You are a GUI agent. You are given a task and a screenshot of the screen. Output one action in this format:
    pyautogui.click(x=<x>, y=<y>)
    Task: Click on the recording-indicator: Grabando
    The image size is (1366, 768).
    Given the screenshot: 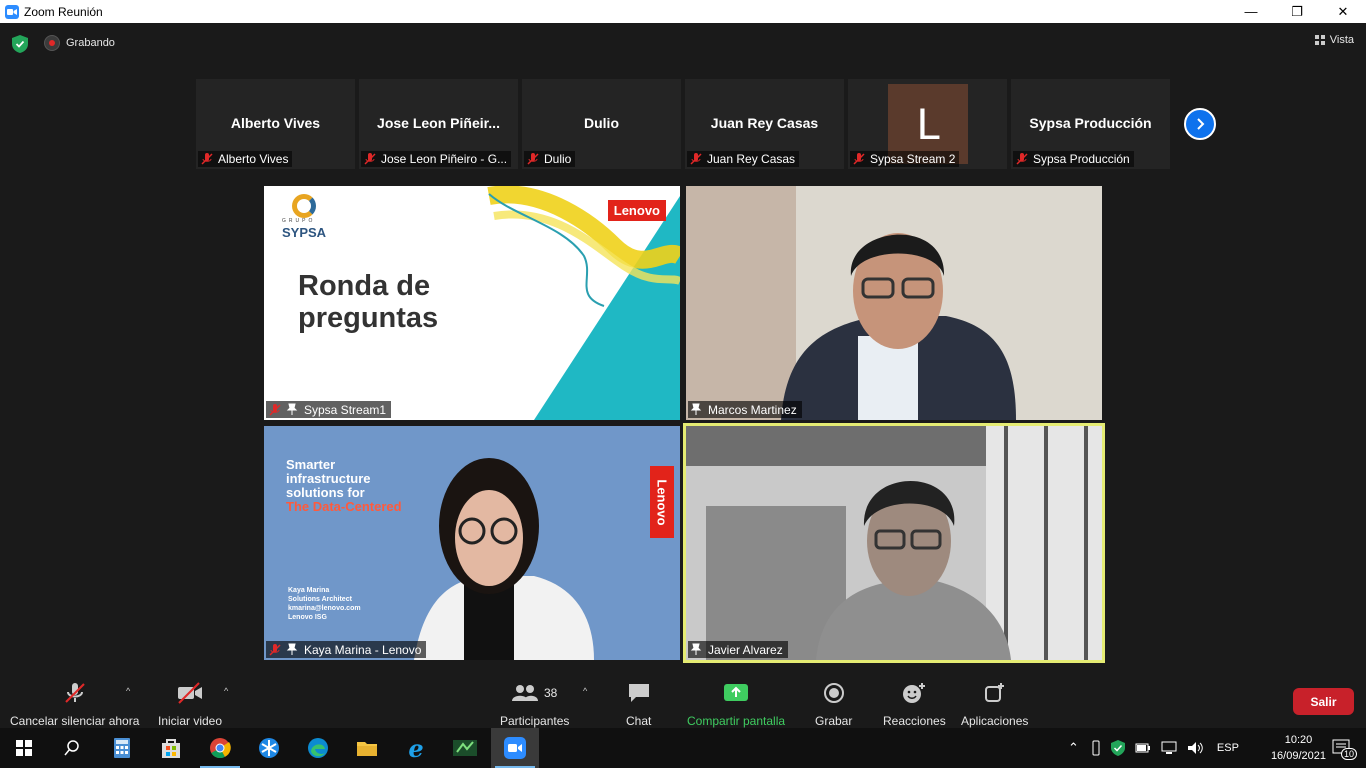 What is the action you would take?
    pyautogui.click(x=79, y=43)
    